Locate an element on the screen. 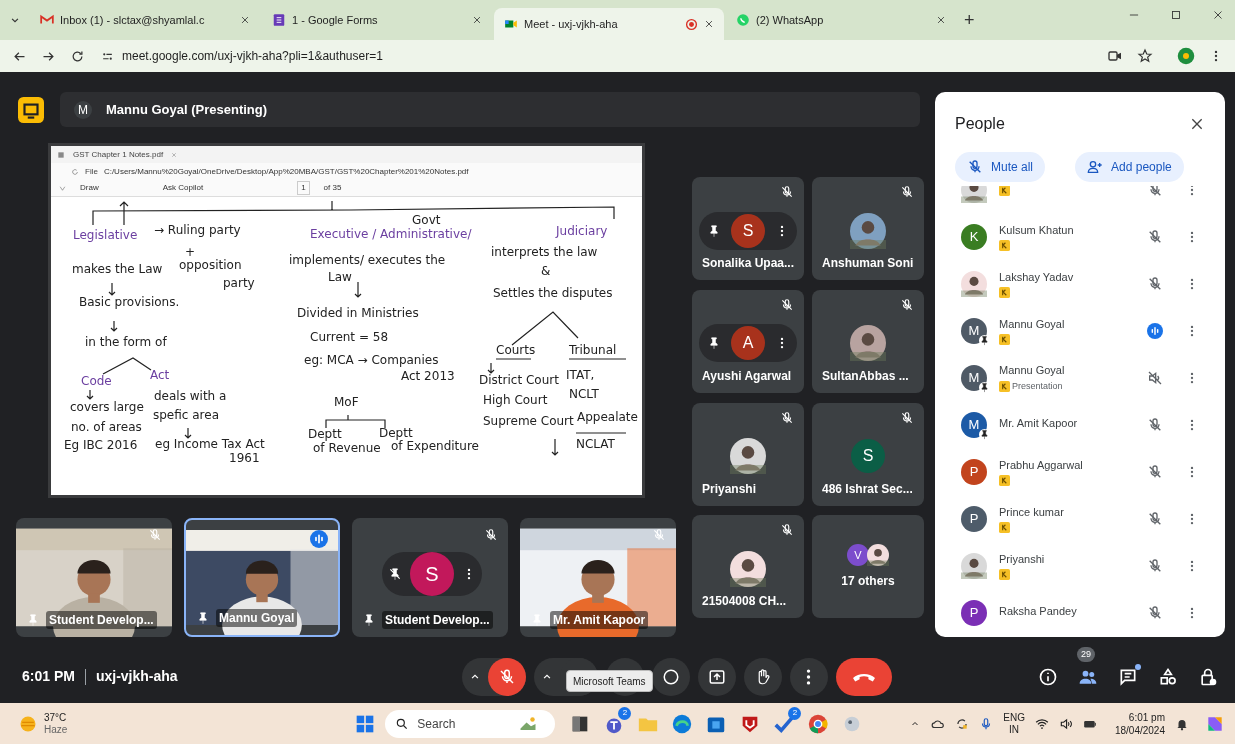 The image size is (1235, 744). handwritten-note: Courts is located at coordinates (516, 350).